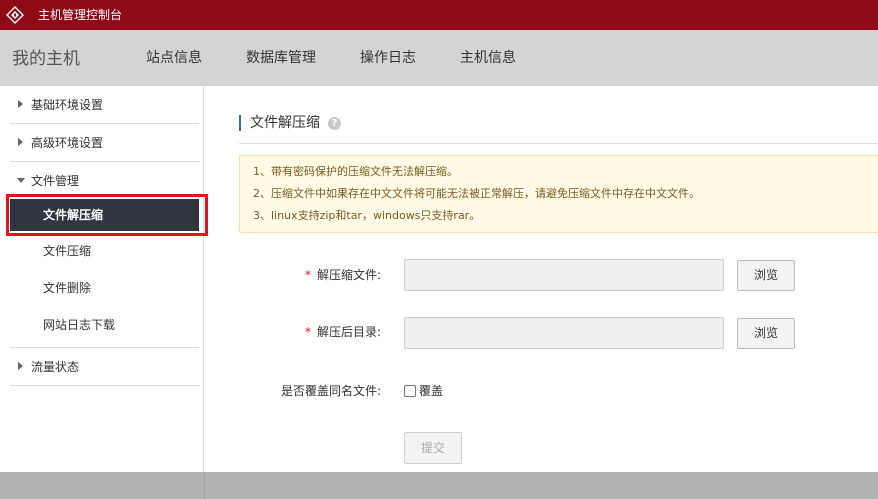 The image size is (878, 499). What do you see at coordinates (55, 367) in the screenshot?
I see `sidebar-group-label: 流量状态` at bounding box center [55, 367].